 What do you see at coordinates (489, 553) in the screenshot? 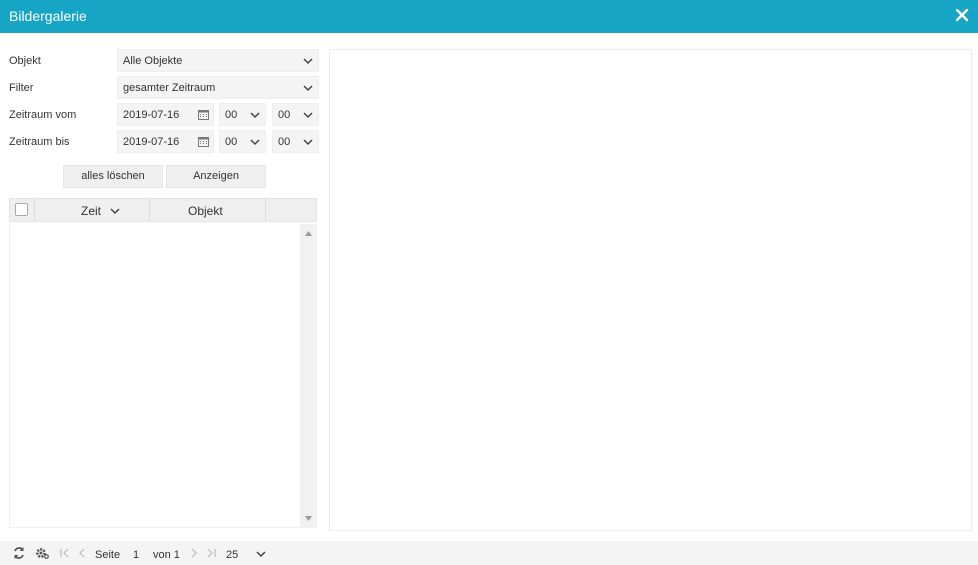
I see `pagination-bar: Seite 1 von 1 25` at bounding box center [489, 553].